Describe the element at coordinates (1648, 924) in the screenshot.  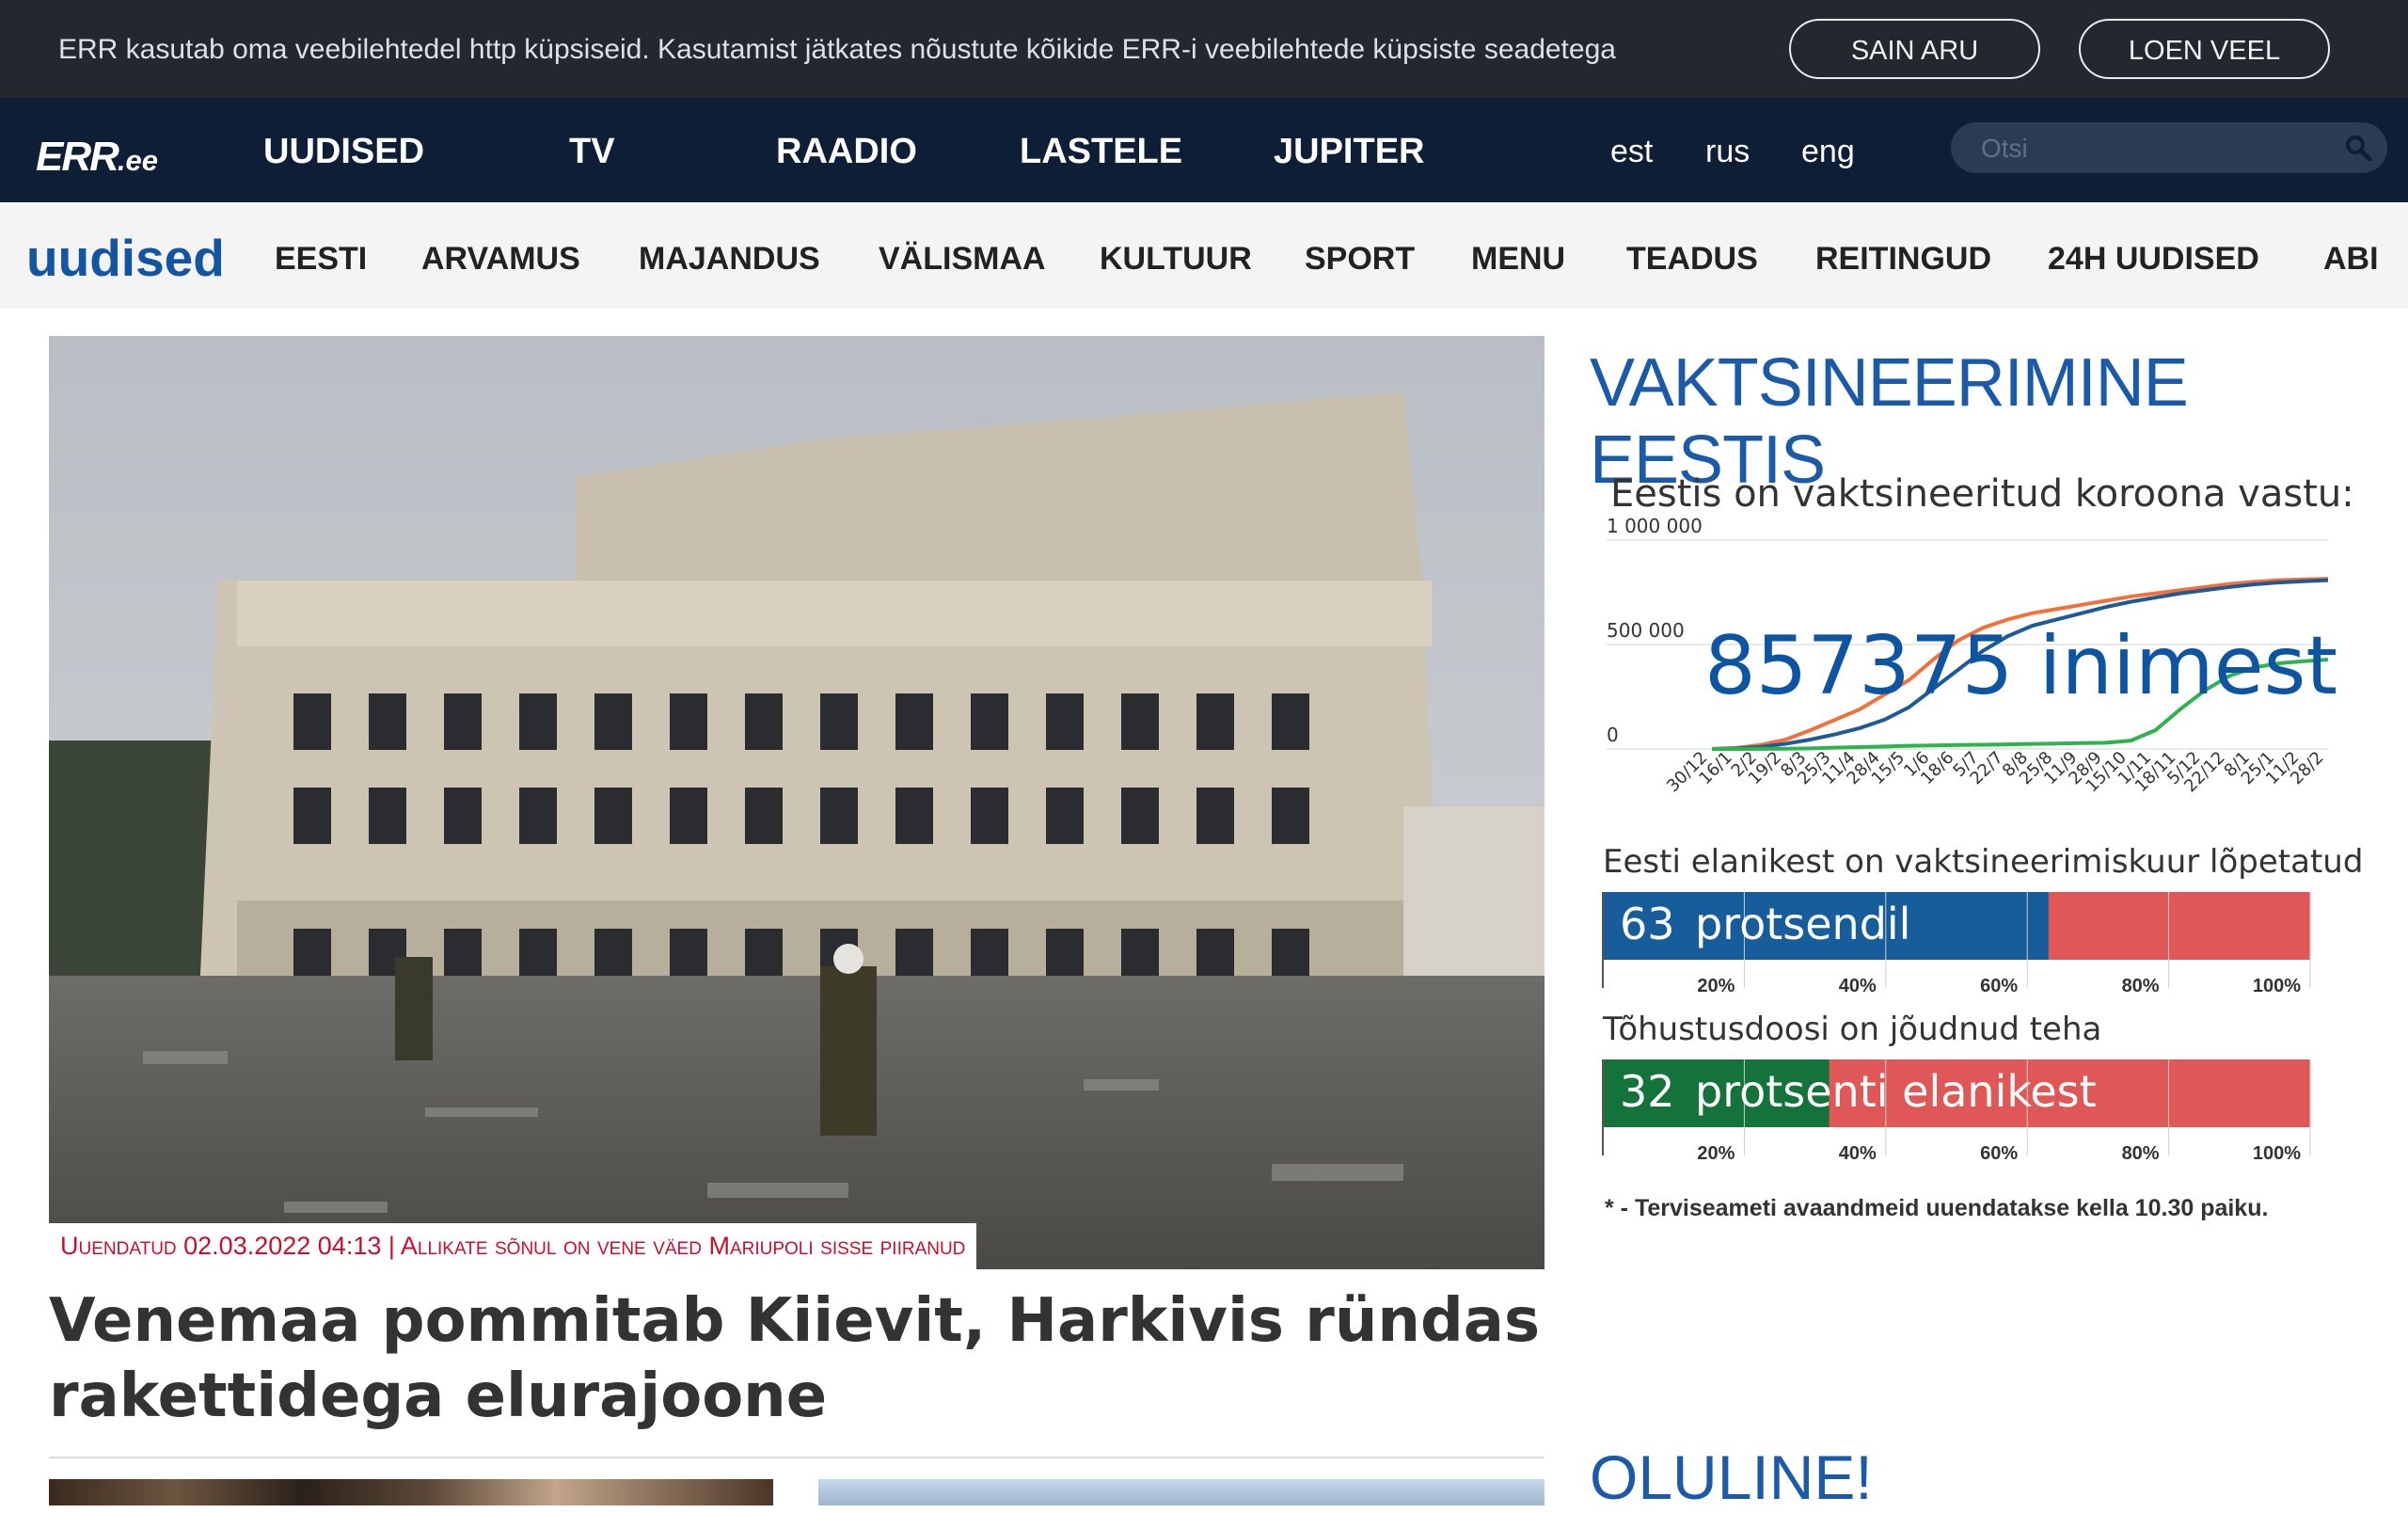
I see `bar-value-label: 63` at that location.